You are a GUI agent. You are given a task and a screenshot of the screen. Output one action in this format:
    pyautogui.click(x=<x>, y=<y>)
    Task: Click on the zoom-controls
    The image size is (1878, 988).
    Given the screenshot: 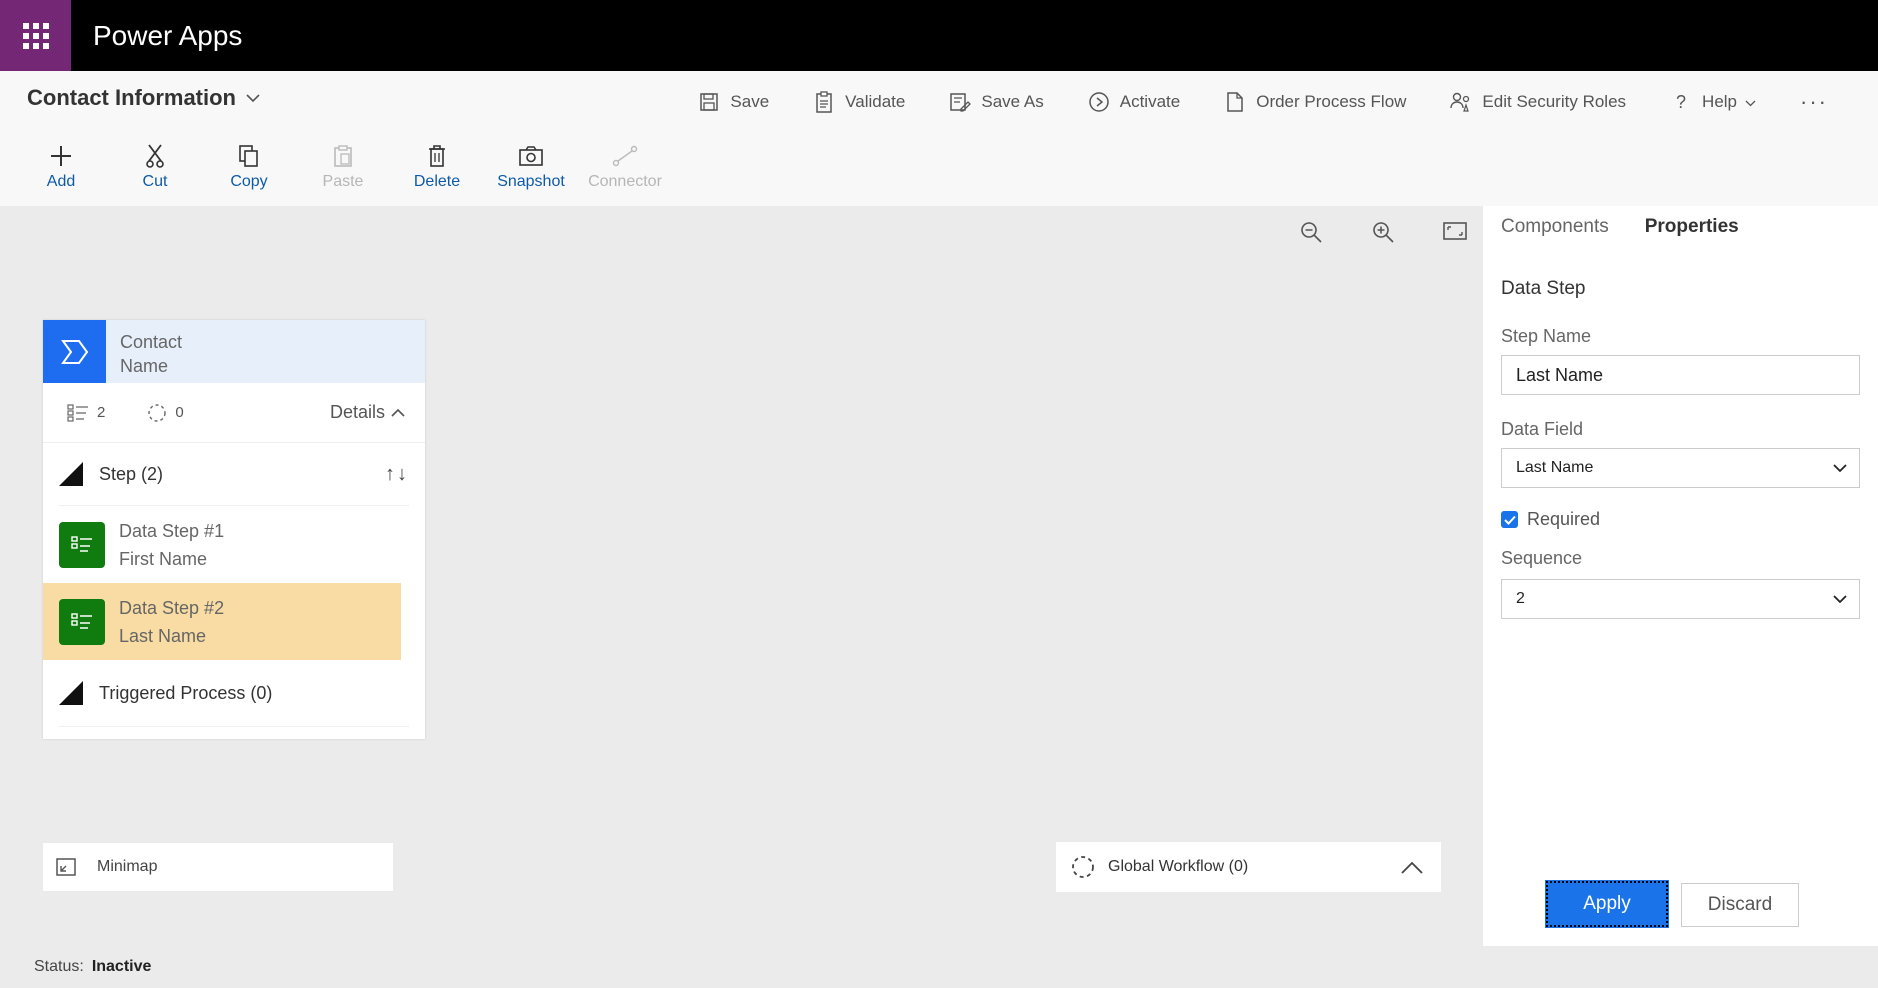 What is the action you would take?
    pyautogui.click(x=1383, y=232)
    